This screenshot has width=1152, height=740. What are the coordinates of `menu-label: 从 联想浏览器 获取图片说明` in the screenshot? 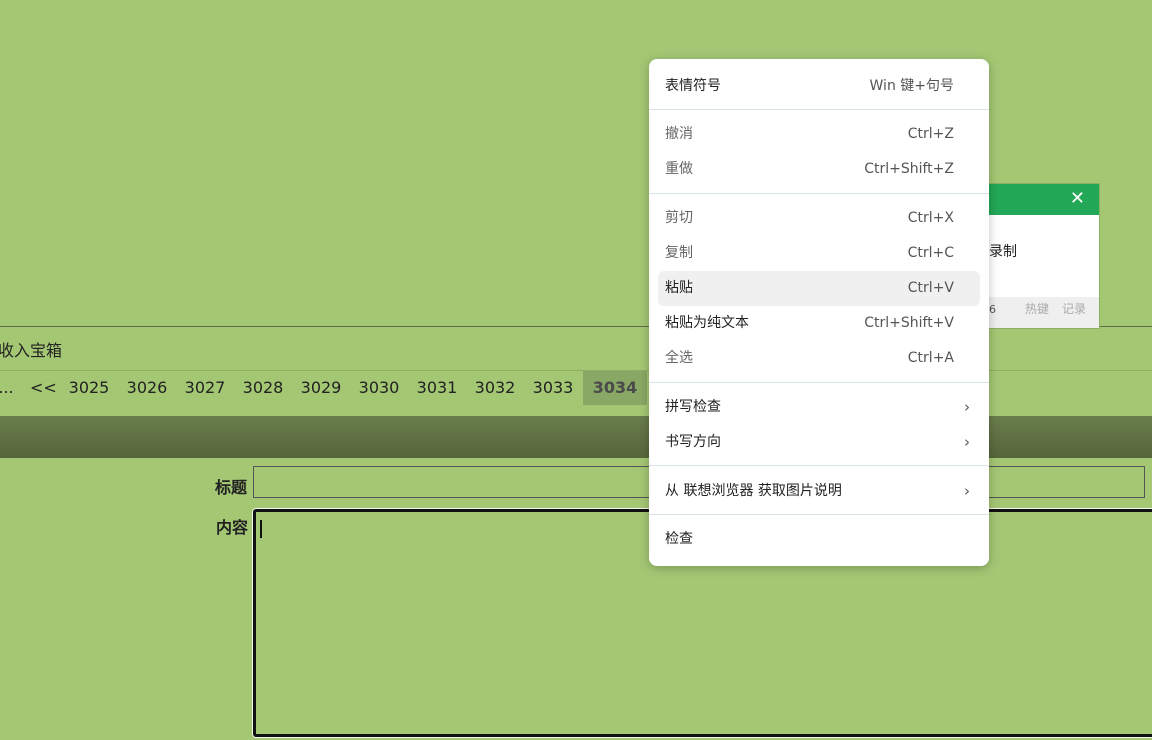 It's located at (753, 491).